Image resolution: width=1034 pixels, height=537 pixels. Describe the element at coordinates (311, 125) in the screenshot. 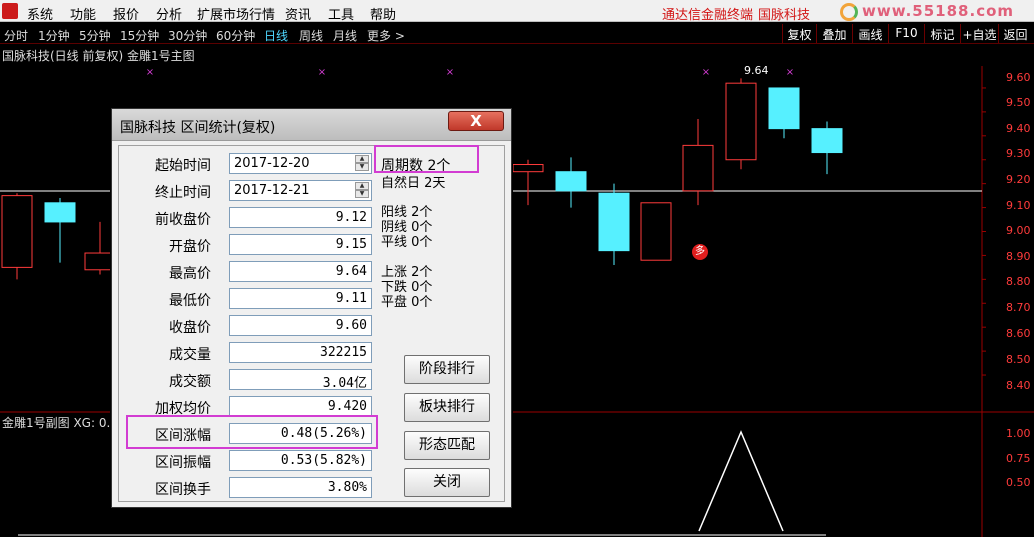

I see `dialog-titlebar: 国脉科技 区间统计(复权) X` at that location.